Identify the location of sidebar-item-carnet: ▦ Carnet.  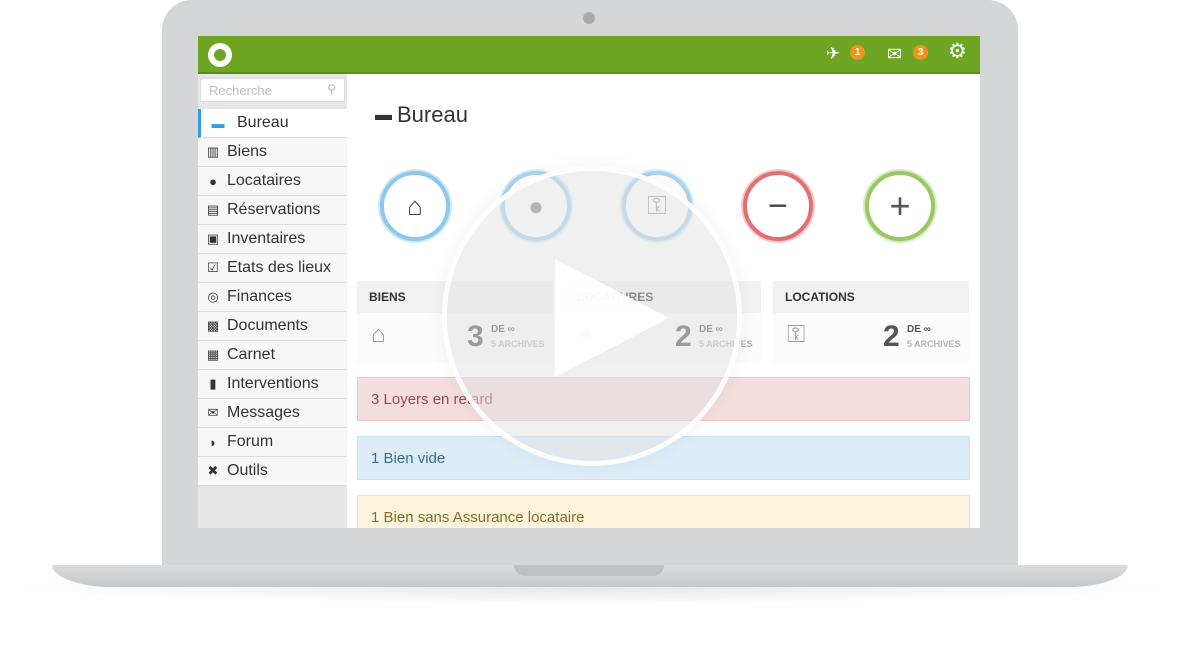
(272, 355).